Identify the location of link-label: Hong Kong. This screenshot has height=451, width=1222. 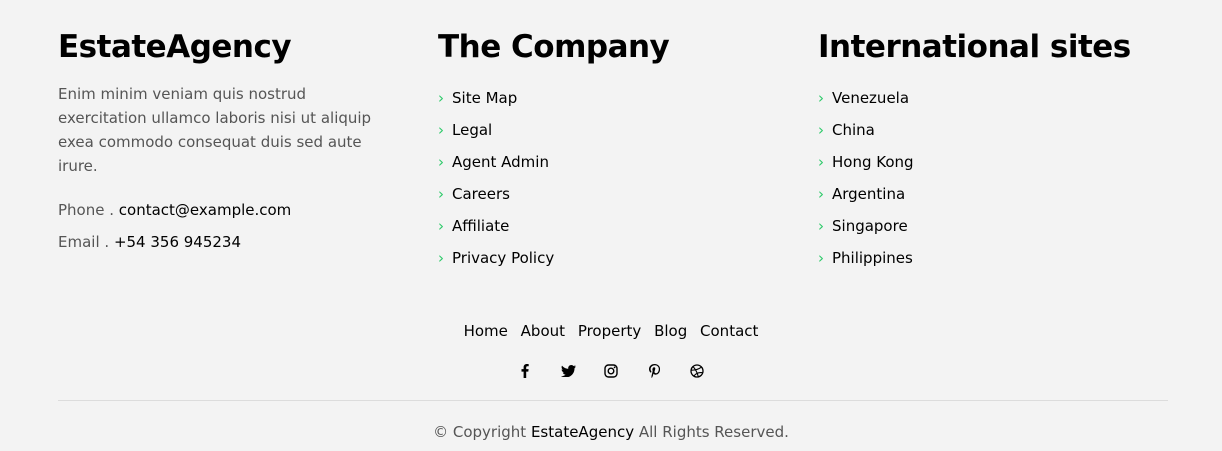
(873, 162).